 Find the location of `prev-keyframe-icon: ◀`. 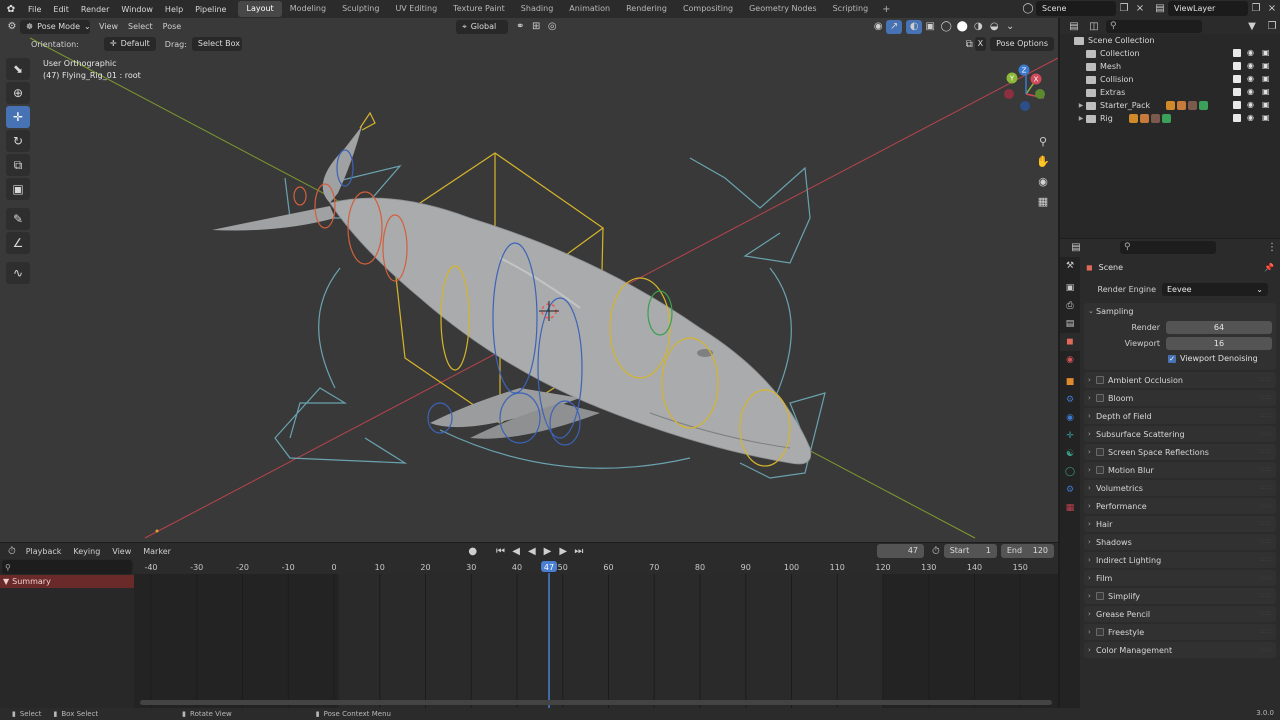

prev-keyframe-icon: ◀ is located at coordinates (516, 551).